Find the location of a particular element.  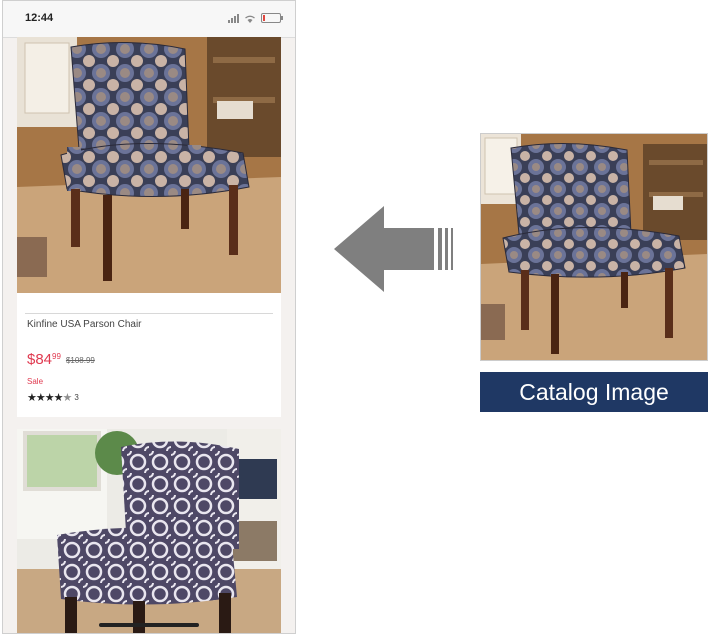

divider is located at coordinates (149, 313).